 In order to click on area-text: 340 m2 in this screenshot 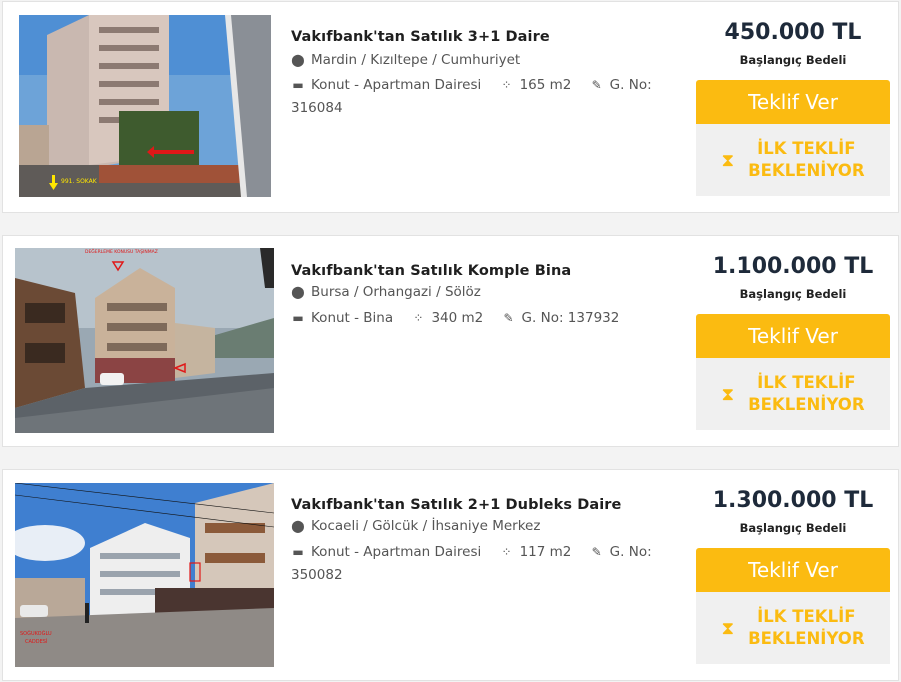, I will do `click(457, 318)`.